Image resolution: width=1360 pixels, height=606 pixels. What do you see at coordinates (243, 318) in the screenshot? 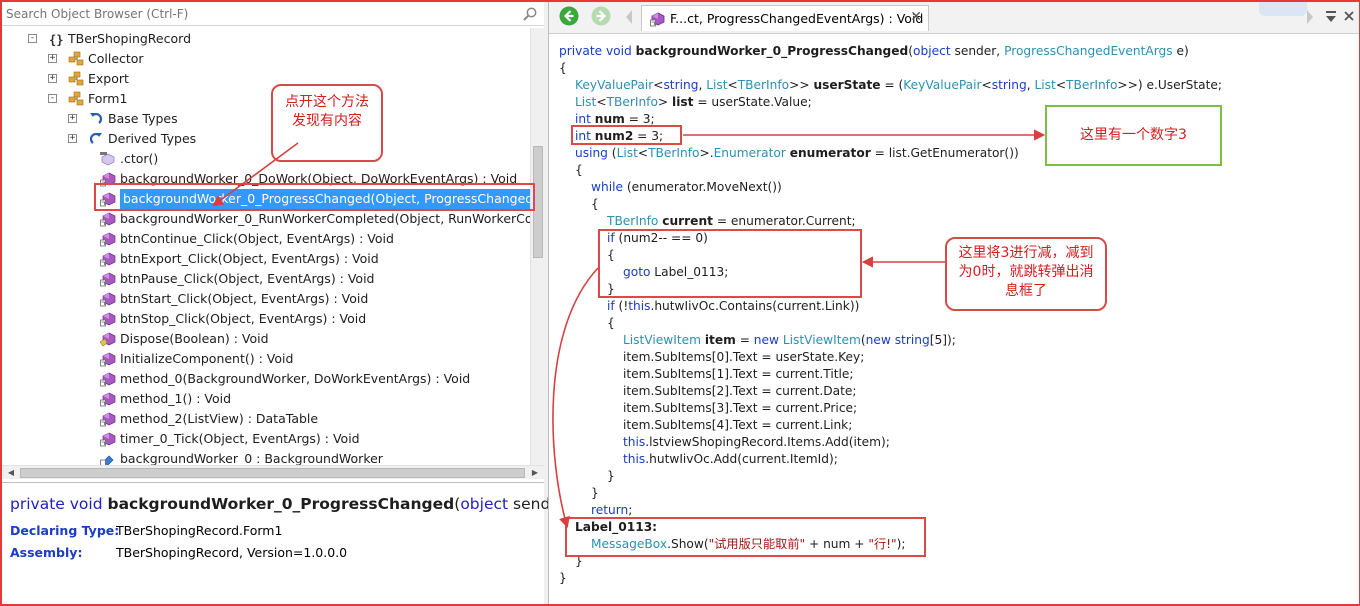
I see `tree-item-label: btnStop_Click(Object, EventArgs) : Void` at bounding box center [243, 318].